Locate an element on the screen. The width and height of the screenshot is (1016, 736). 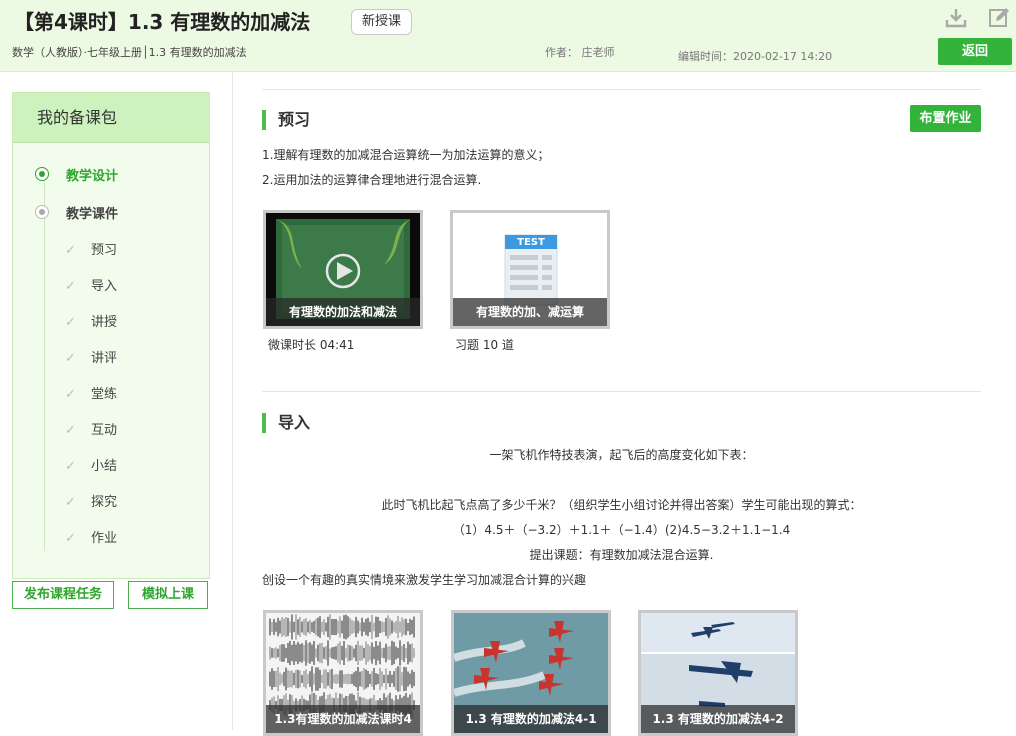
download-icon is located at coordinates (956, 18).